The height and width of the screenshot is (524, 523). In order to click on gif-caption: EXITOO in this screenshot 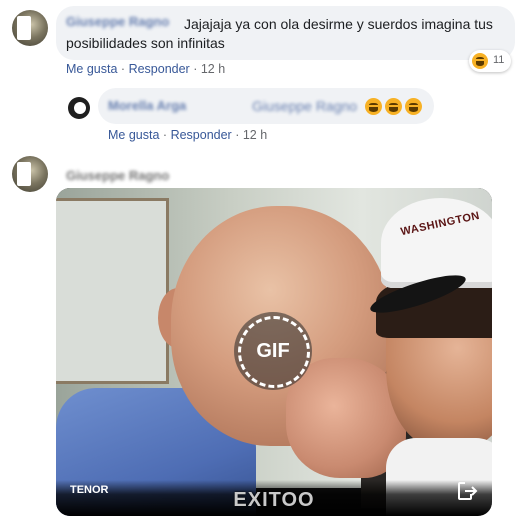, I will do `click(274, 500)`.